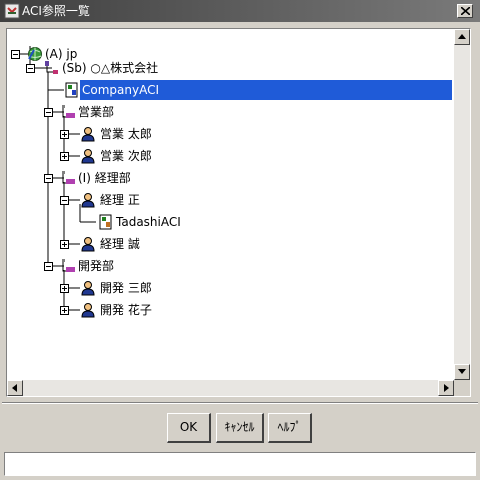  I want to click on tree-node-user: 開発 三郎, so click(92, 288).